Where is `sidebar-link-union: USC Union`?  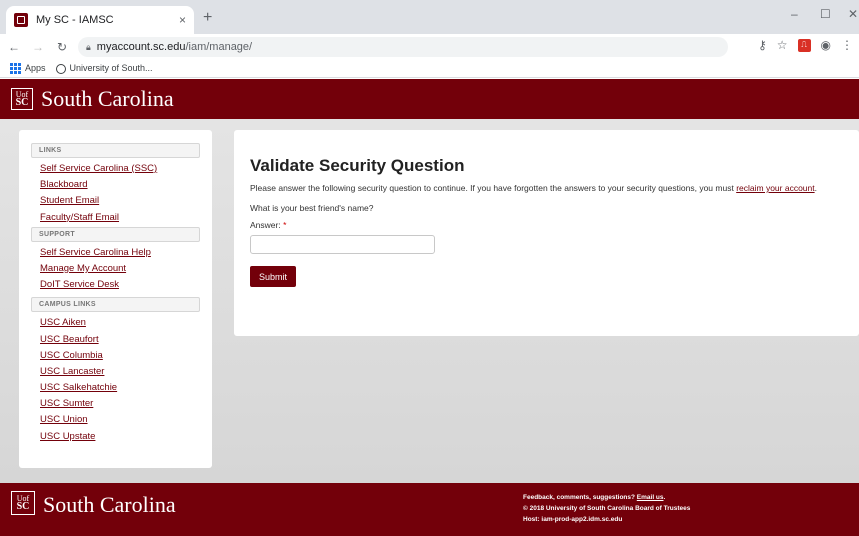 sidebar-link-union: USC Union is located at coordinates (115, 421).